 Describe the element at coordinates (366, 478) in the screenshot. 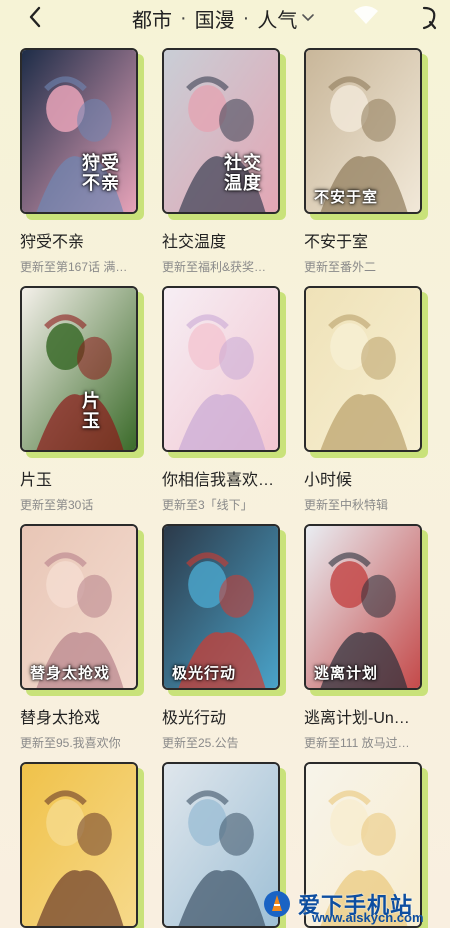

I see `comic-title: 小时候` at that location.